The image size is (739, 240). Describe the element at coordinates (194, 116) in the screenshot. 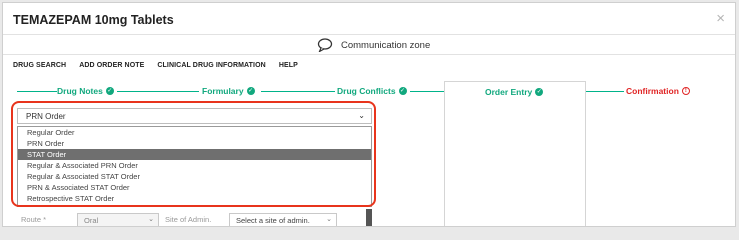

I see `order-type-select: PRN Order ⌄` at that location.